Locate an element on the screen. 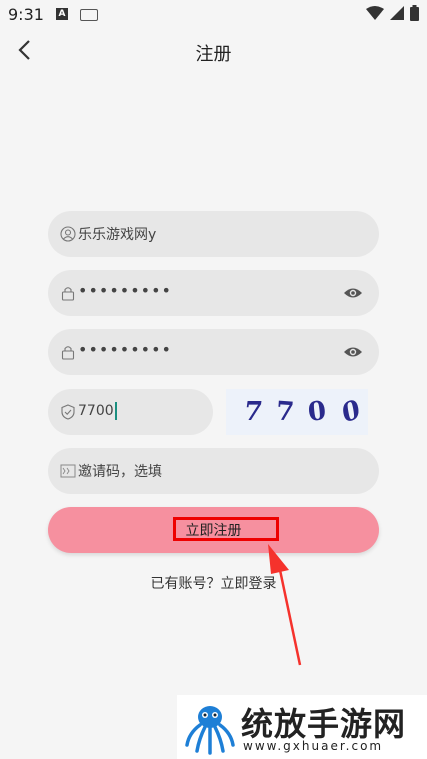 Image resolution: width=427 pixels, height=759 pixels. captcha-field: 7700 is located at coordinates (130, 412).